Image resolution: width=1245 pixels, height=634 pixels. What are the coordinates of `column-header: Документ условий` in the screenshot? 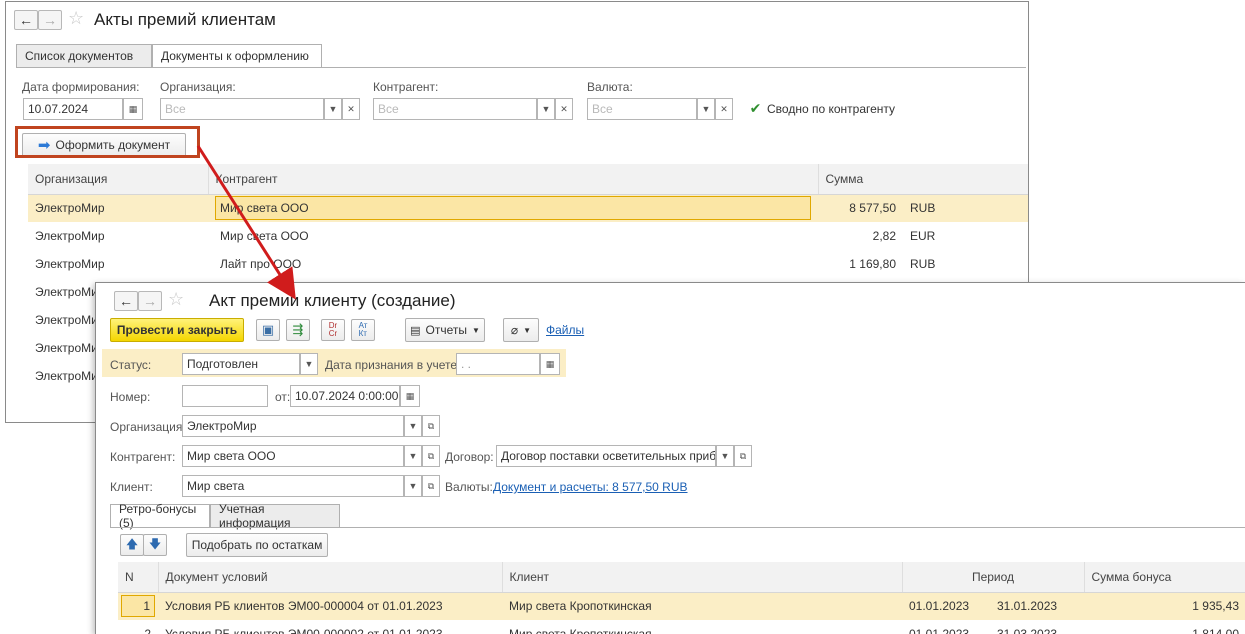 It's located at (330, 577).